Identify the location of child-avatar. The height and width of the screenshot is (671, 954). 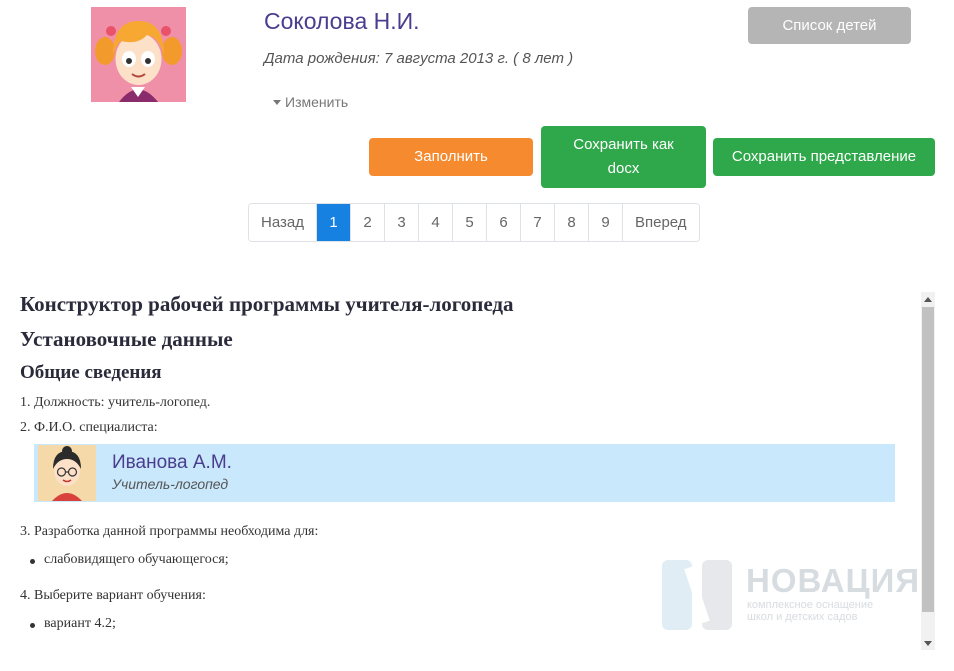
(138, 54).